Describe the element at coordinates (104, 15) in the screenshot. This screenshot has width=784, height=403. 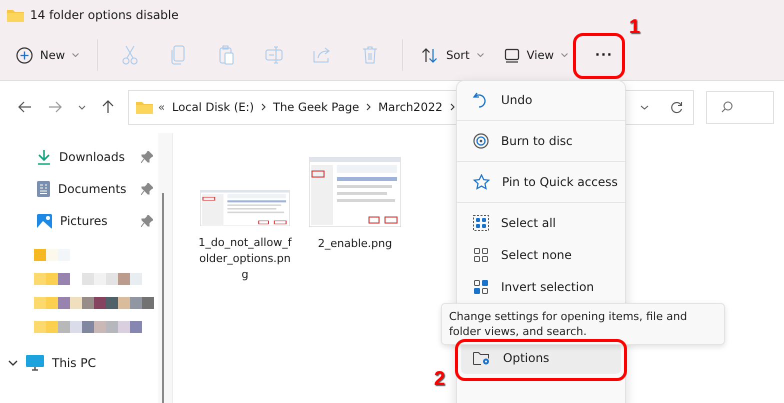
I see `window-title: 14 folder options disable` at that location.